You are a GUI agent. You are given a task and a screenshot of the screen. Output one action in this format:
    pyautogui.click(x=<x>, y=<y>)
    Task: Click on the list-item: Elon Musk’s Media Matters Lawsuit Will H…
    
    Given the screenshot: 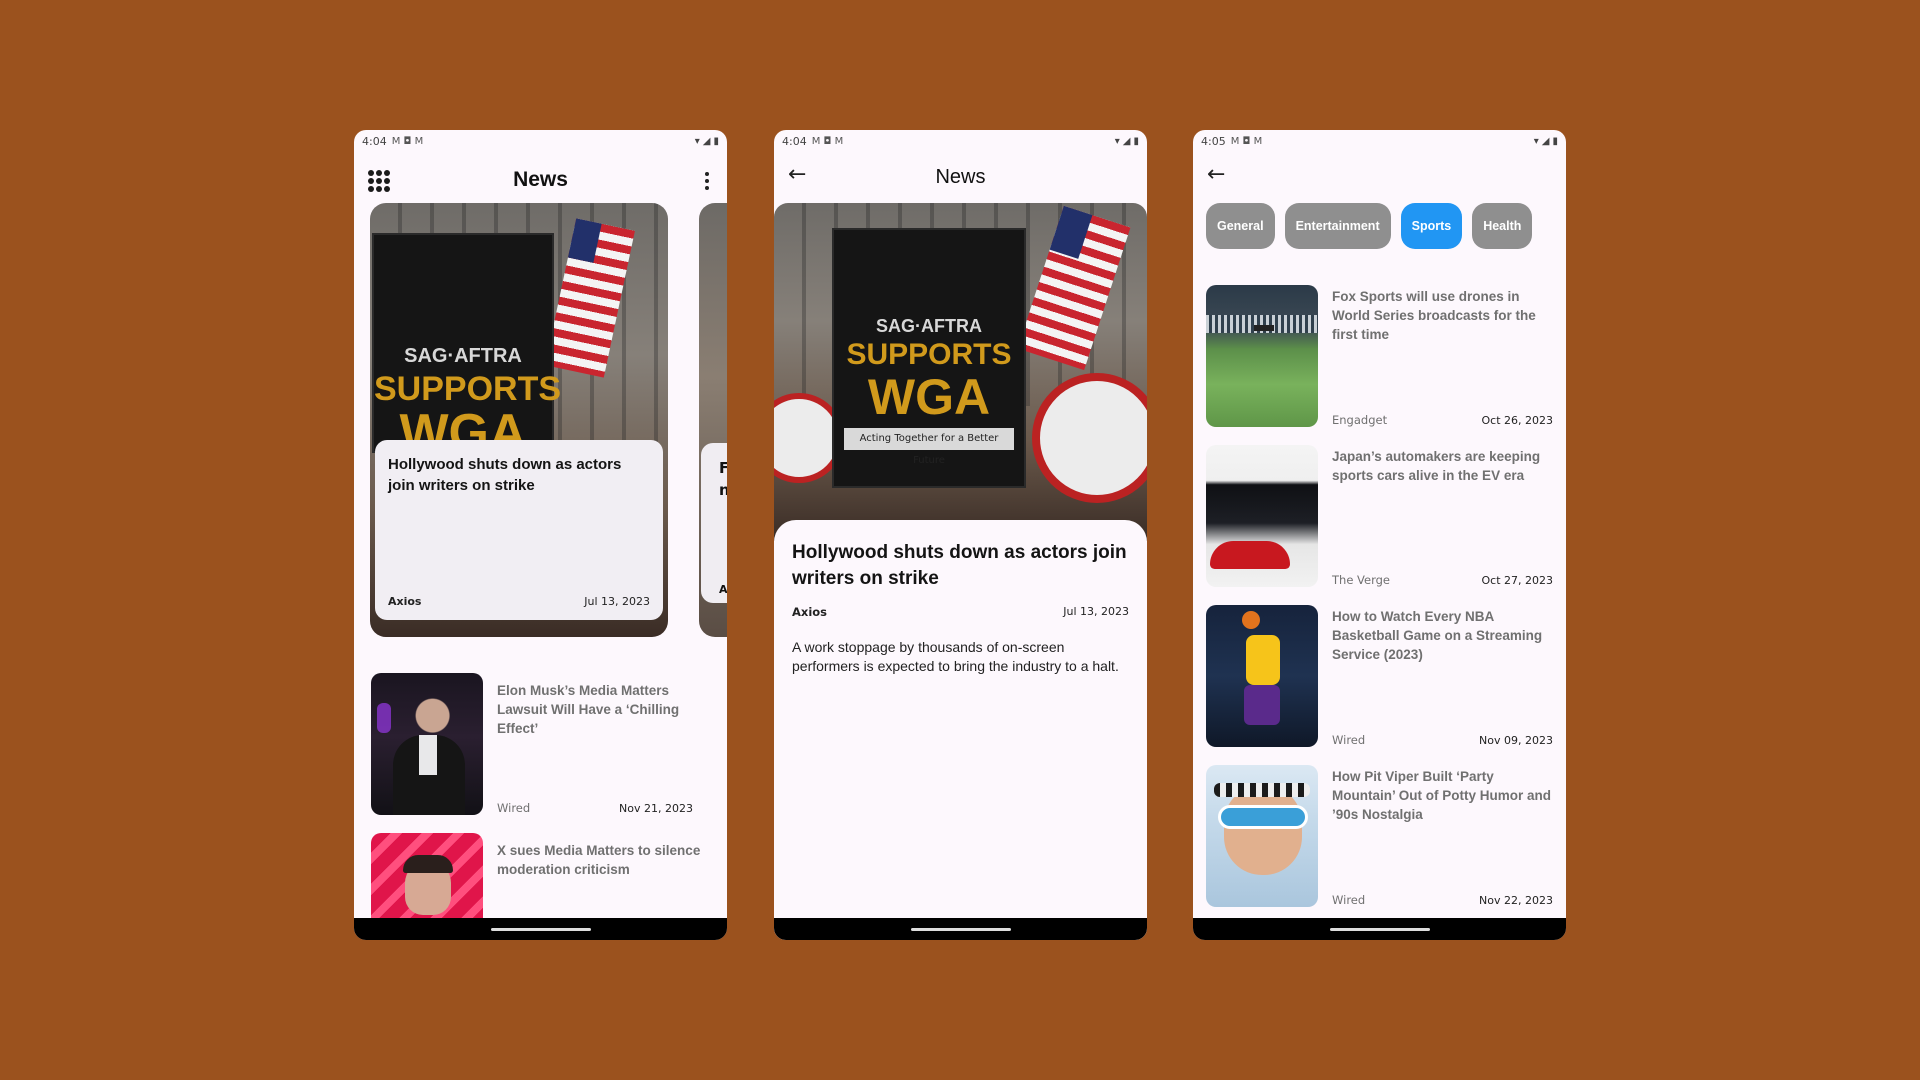 What is the action you would take?
    pyautogui.click(x=541, y=744)
    